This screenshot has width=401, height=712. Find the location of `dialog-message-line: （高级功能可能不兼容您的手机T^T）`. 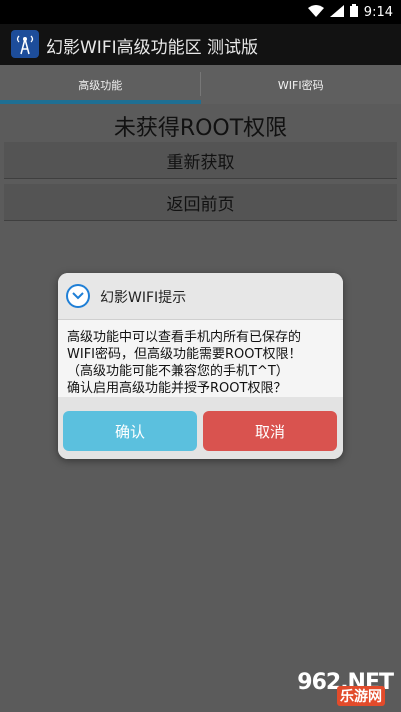

dialog-message-line: （高级功能可能不兼容您的手机T^T） is located at coordinates (178, 371).